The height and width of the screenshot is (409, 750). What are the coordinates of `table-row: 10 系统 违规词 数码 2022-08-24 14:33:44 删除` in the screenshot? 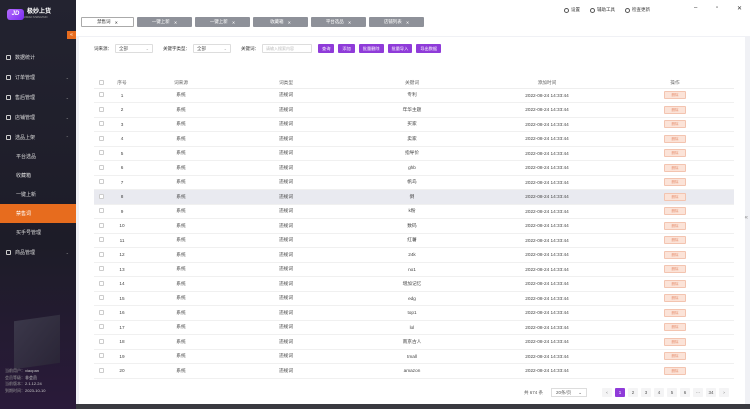 It's located at (414, 226).